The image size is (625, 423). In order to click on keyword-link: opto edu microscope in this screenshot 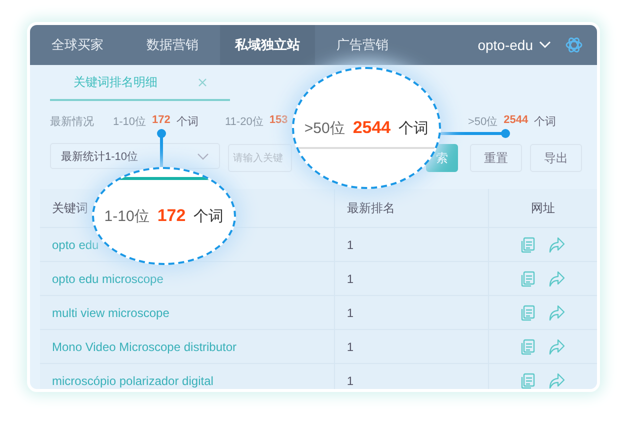, I will do `click(108, 279)`.